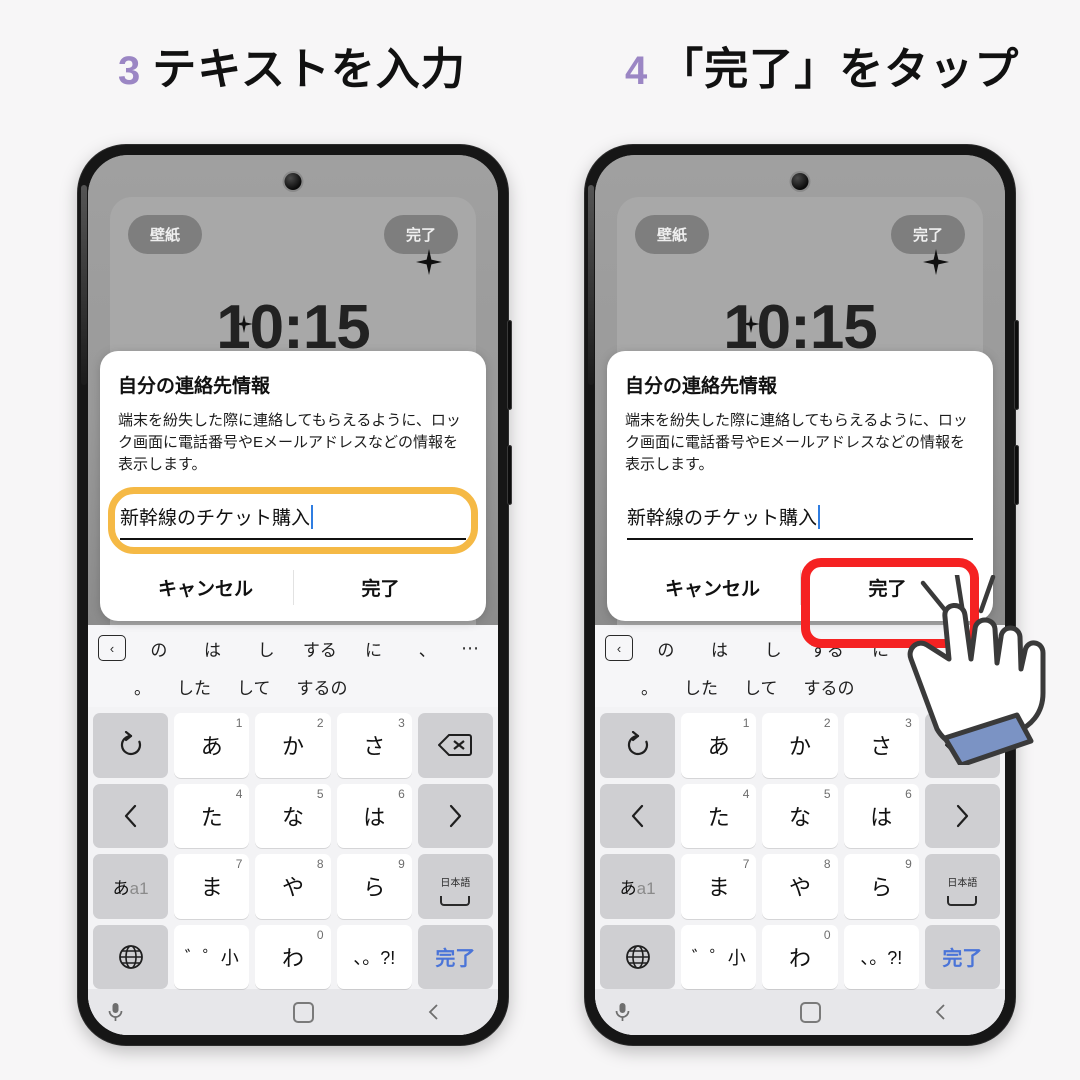 The image size is (1080, 1080). I want to click on dialog-title: 自分の連絡先情報, so click(701, 386).